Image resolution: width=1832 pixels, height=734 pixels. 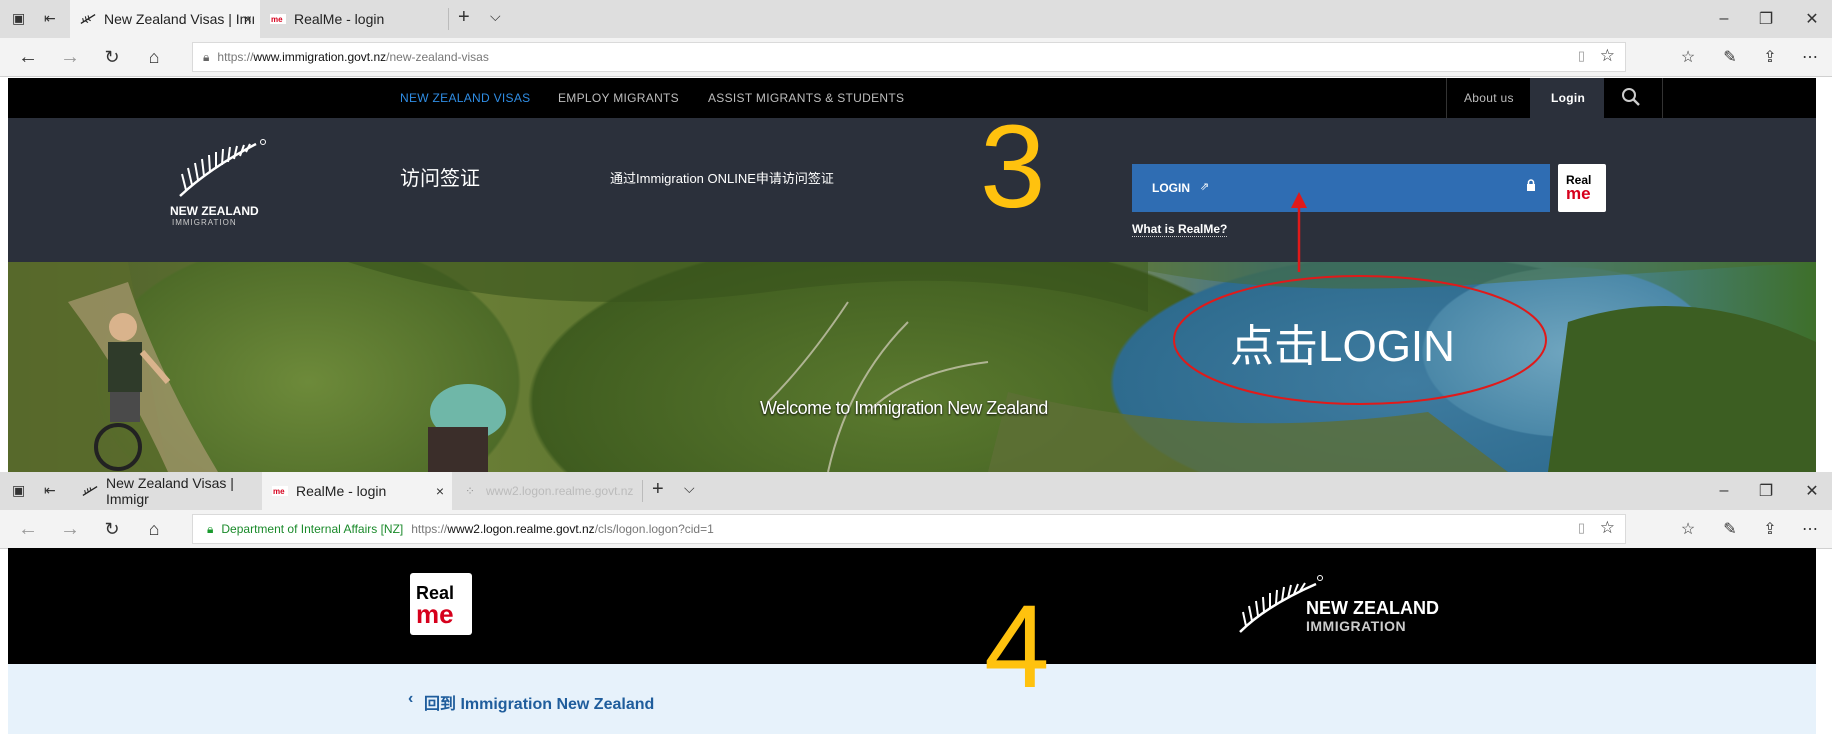 What do you see at coordinates (204, 222) in the screenshot?
I see `logo-text-immigration: IMMIGRATION` at bounding box center [204, 222].